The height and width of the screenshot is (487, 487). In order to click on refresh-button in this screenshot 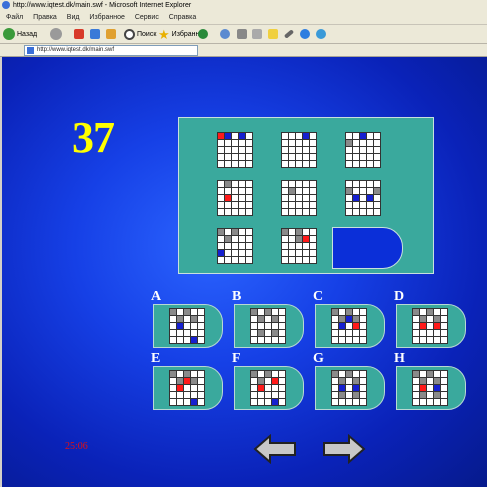, I will do `click(96, 34)`.